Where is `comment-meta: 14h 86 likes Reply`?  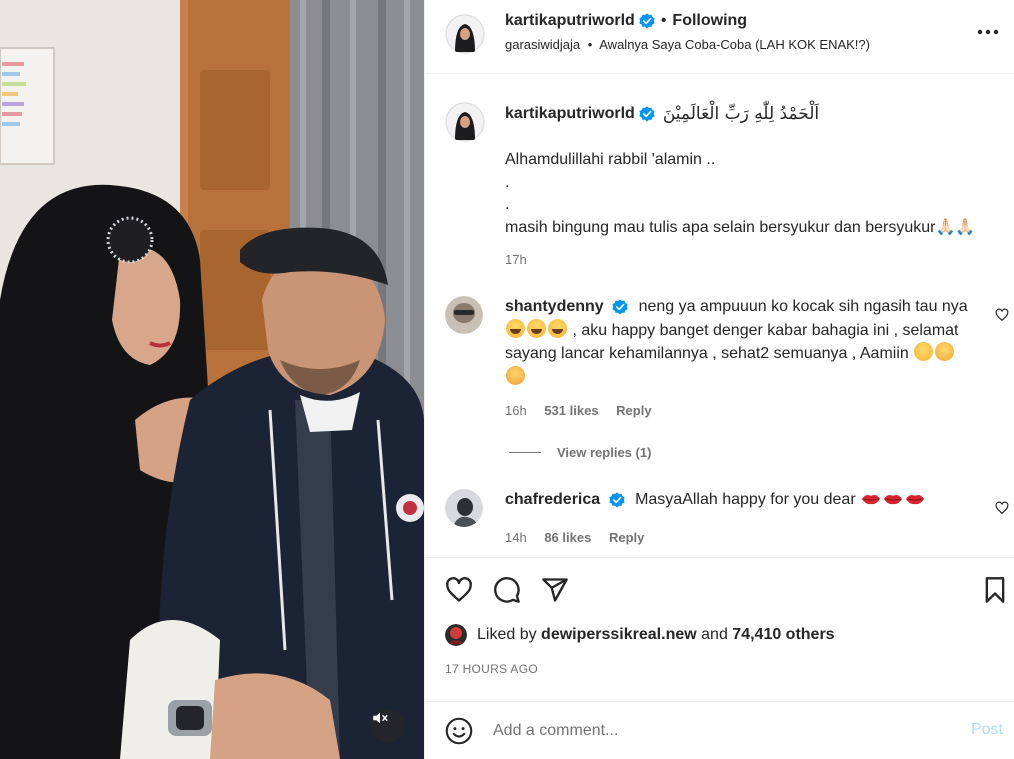 comment-meta: 14h 86 likes Reply is located at coordinates (581, 537).